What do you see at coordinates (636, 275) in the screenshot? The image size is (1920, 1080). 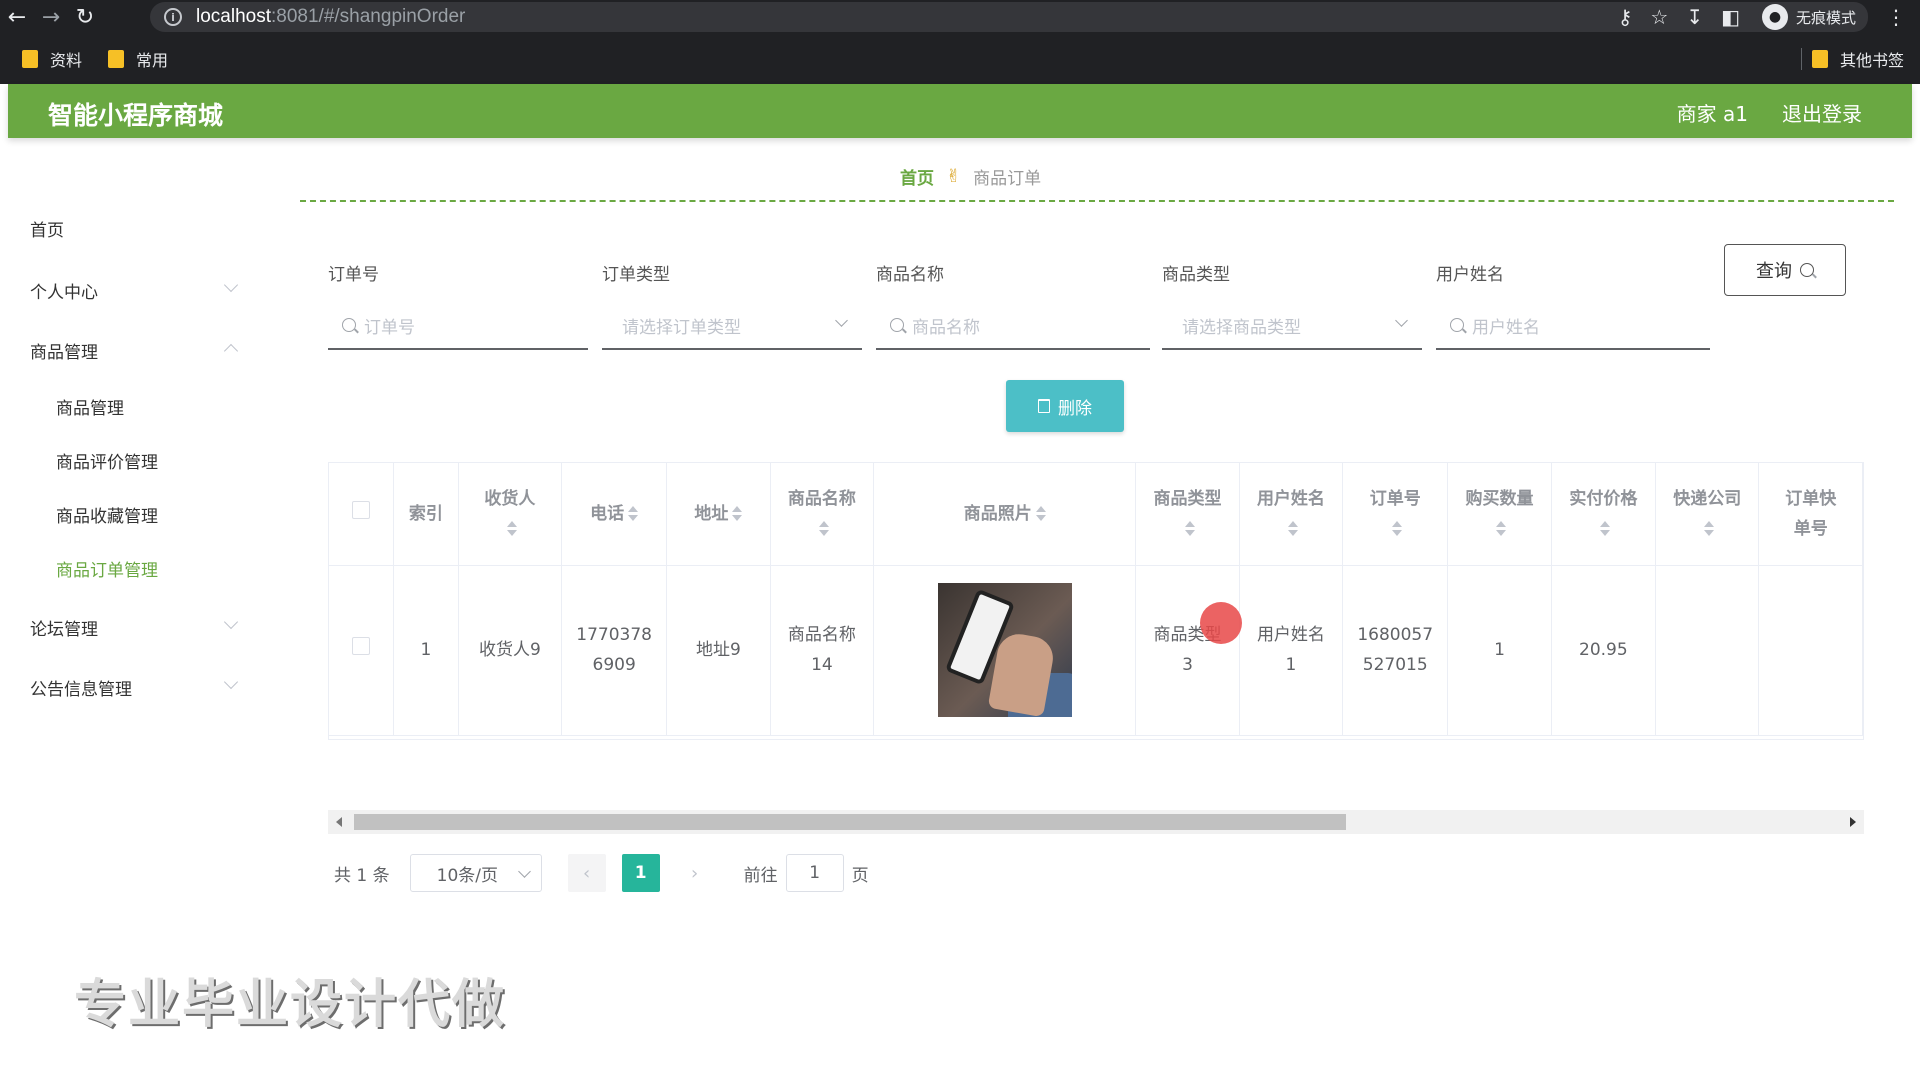 I see `order-type-label: 订单类型` at bounding box center [636, 275].